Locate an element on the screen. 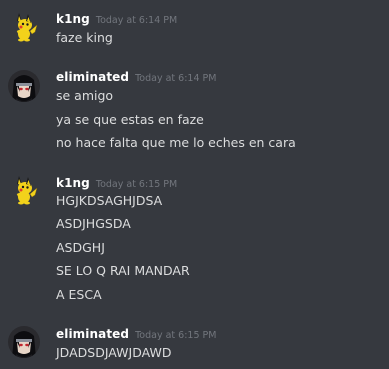 This screenshot has height=369, width=389. message-text: no hace falta que me lo eches en cara is located at coordinates (176, 142).